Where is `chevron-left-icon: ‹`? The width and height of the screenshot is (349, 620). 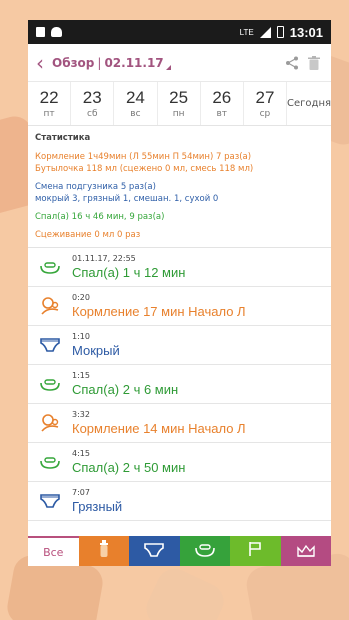
chevron-left-icon: ‹ is located at coordinates (40, 63).